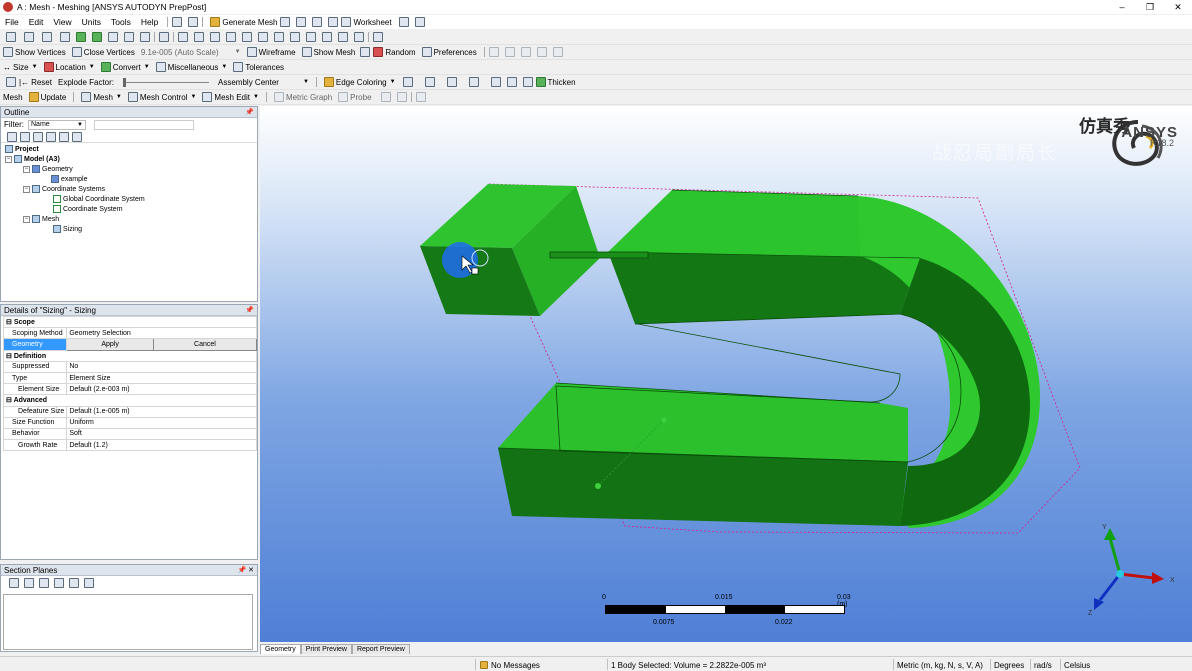 This screenshot has width=1192, height=671. What do you see at coordinates (243, 22) in the screenshot?
I see `generate-mesh-button: Generate Mesh` at bounding box center [243, 22].